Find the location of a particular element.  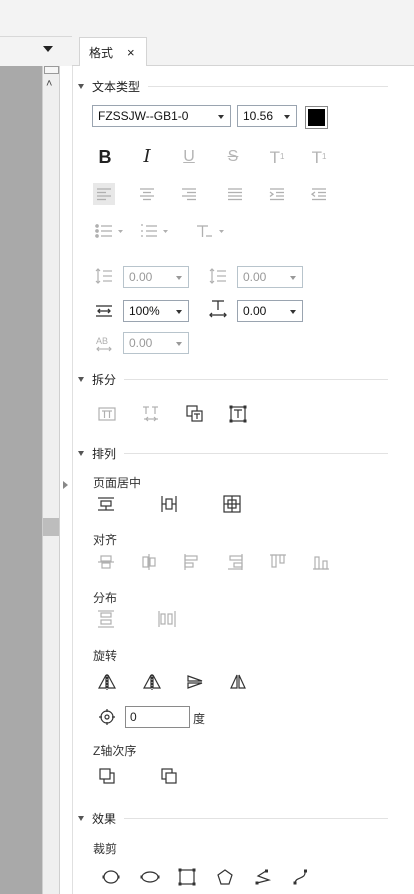

scale-icon is located at coordinates (104, 311).